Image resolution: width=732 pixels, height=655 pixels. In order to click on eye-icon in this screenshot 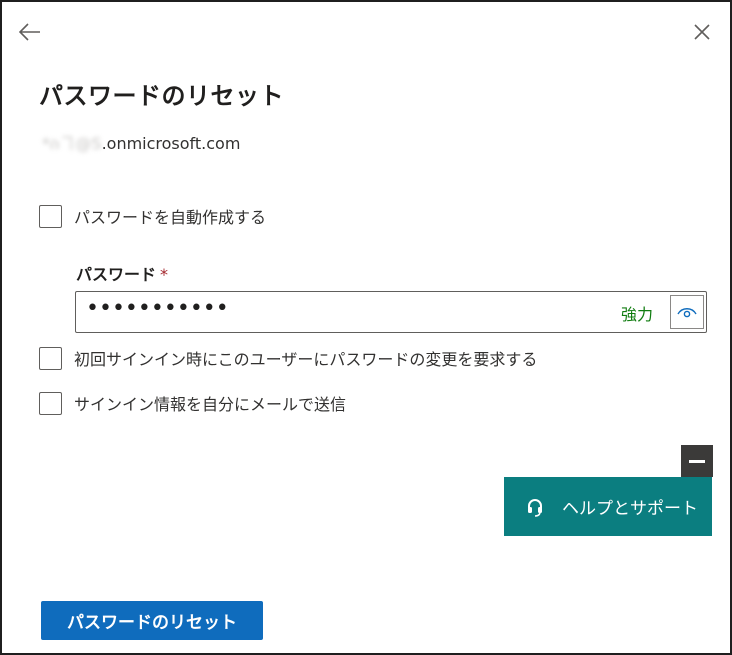, I will do `click(687, 313)`.